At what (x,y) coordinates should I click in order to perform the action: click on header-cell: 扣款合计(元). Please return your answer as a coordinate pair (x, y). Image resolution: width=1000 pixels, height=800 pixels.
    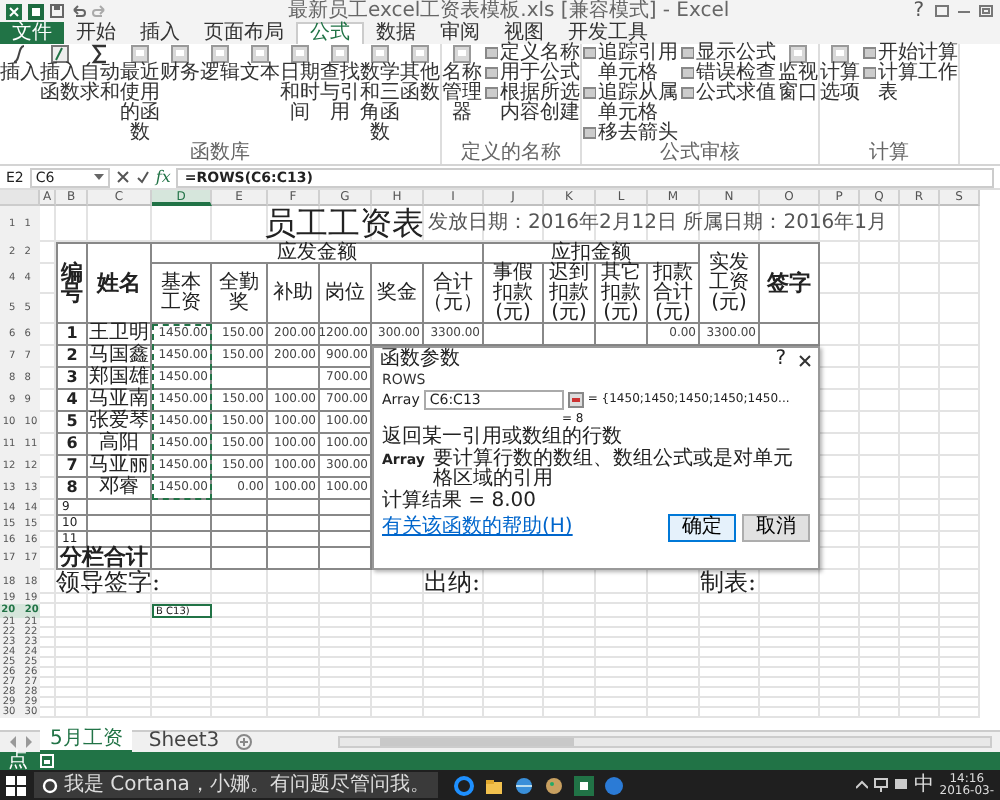
    Looking at the image, I should click on (674, 294).